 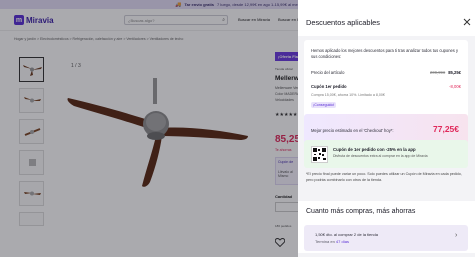 What do you see at coordinates (346, 234) in the screenshot?
I see `store-offer-text: 1,50€ dto. al comprar 2 de la tienda` at bounding box center [346, 234].